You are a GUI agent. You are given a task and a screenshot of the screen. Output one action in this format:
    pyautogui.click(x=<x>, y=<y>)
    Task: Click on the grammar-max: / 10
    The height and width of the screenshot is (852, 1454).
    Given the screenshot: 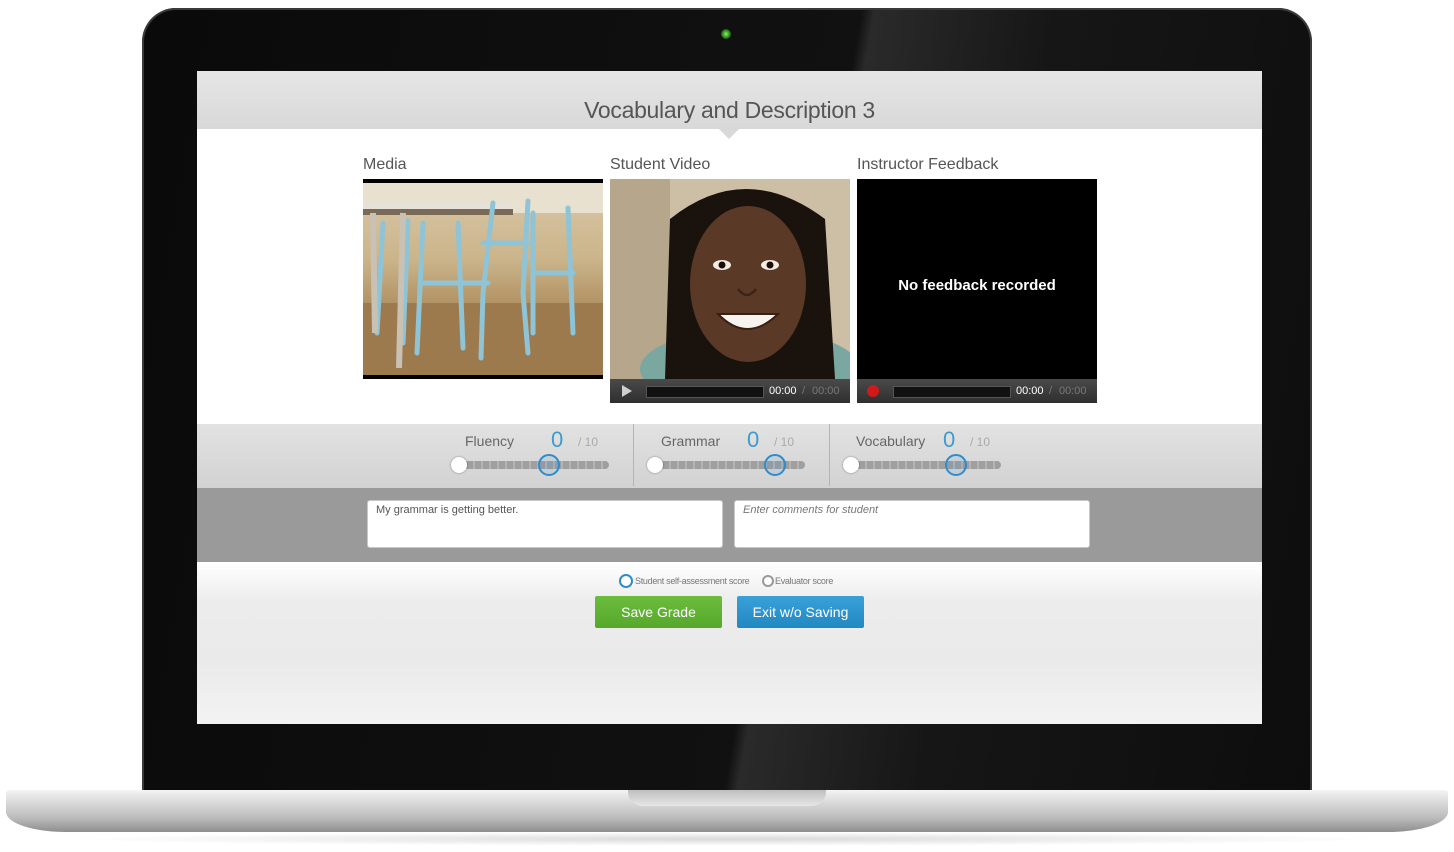 What is the action you would take?
    pyautogui.click(x=784, y=442)
    